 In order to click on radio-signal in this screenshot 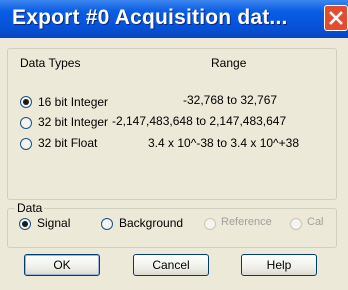, I will do `click(25, 224)`.